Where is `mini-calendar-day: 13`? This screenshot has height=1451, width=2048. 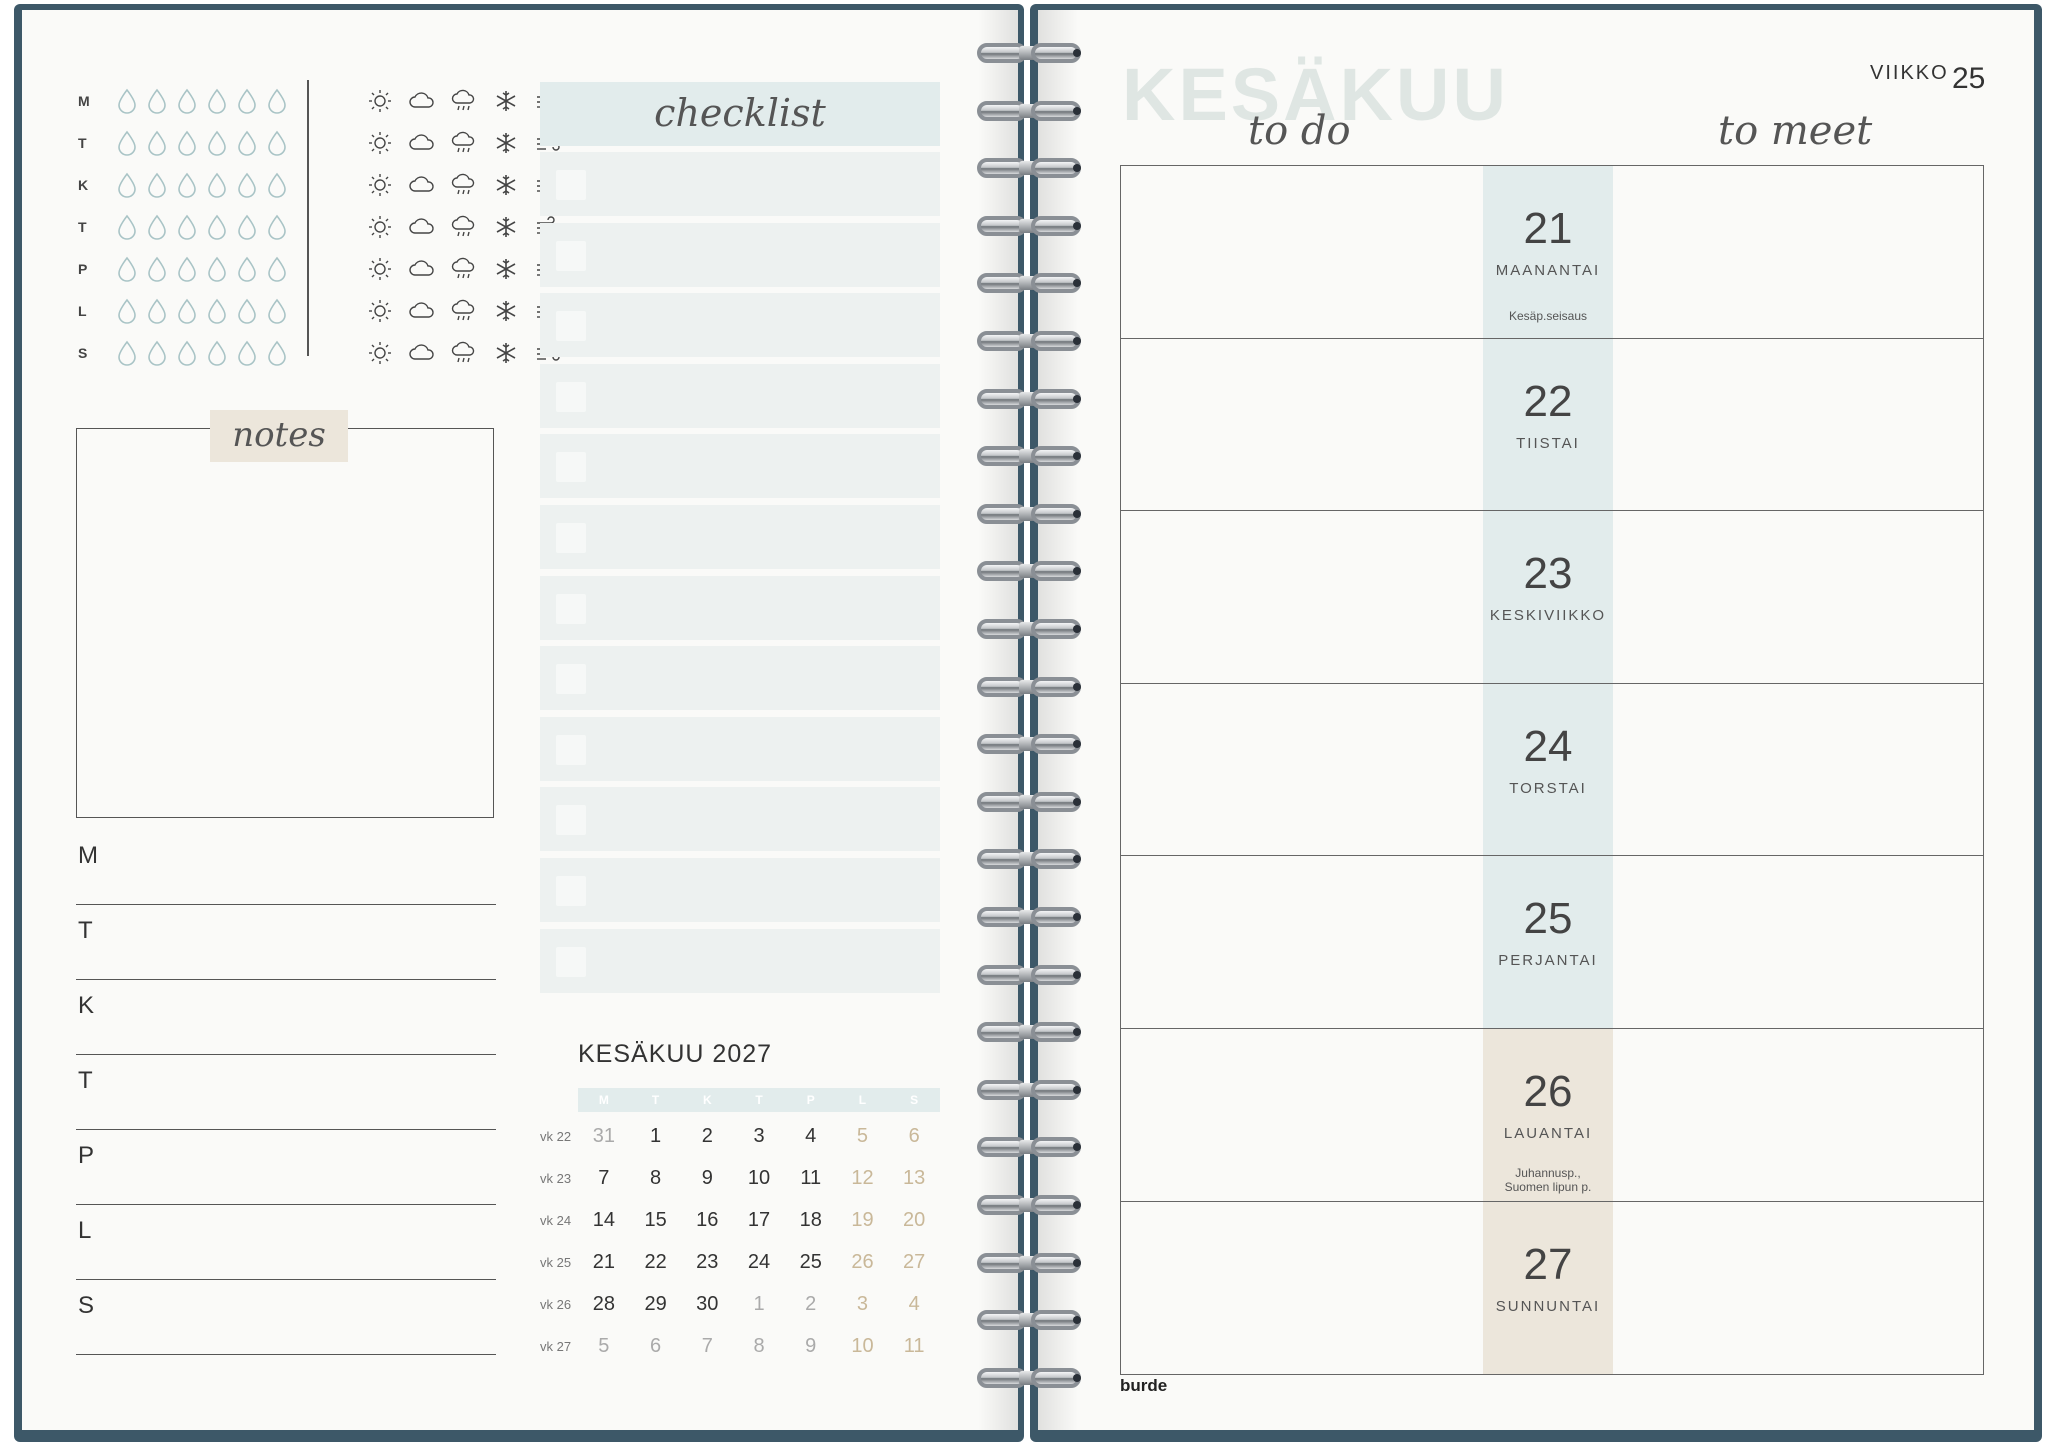
mini-calendar-day: 13 is located at coordinates (914, 1178).